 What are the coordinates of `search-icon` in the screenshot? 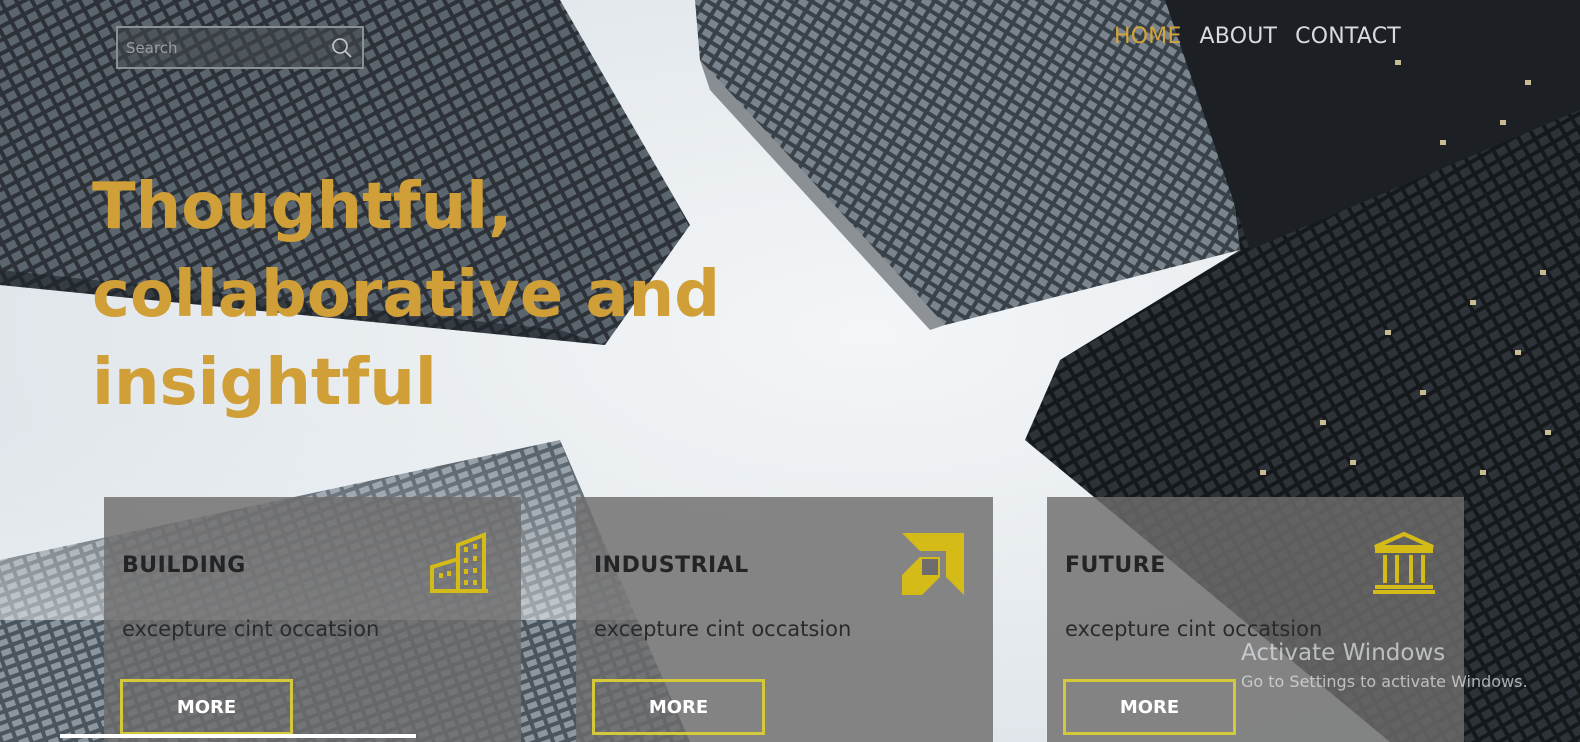 It's located at (342, 48).